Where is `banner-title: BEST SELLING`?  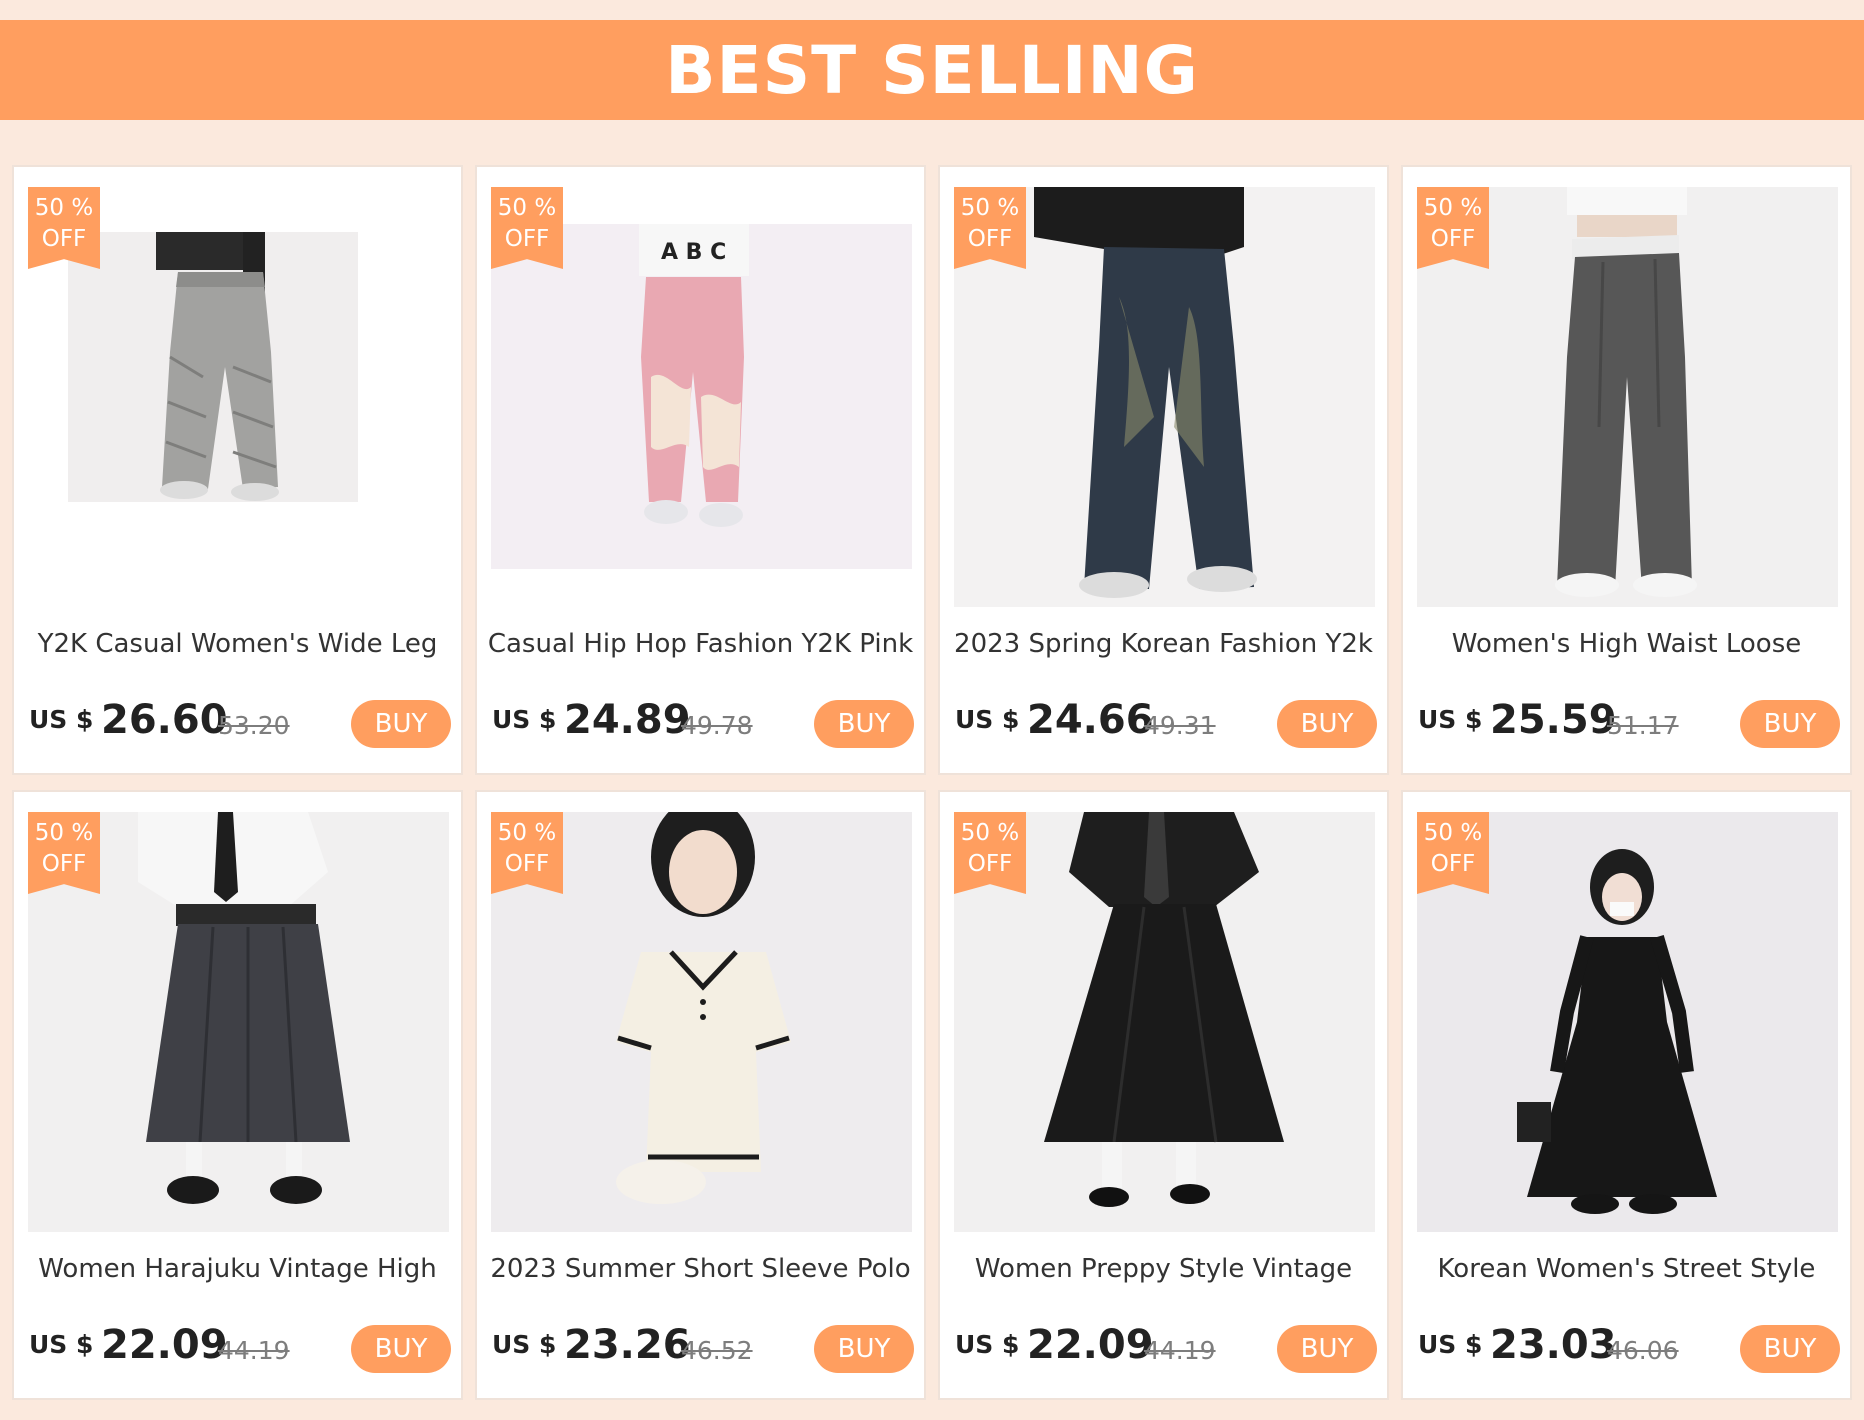
banner-title: BEST SELLING is located at coordinates (932, 70).